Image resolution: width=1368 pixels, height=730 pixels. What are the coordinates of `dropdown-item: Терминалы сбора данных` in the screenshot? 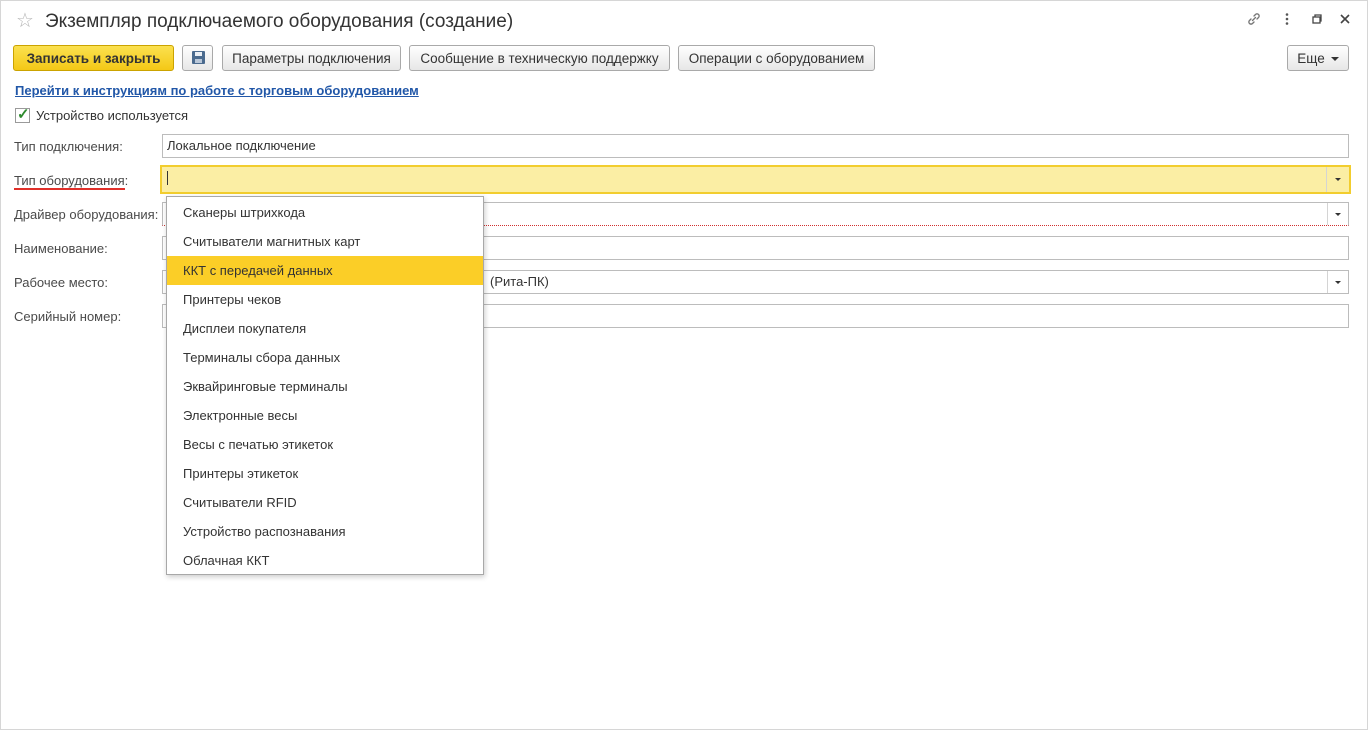 It's located at (325, 357).